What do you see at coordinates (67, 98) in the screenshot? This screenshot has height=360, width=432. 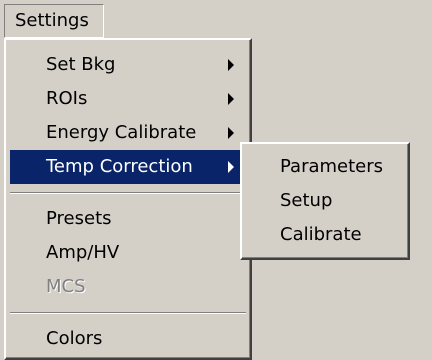 I see `menu-item-rois-label: ROIs` at bounding box center [67, 98].